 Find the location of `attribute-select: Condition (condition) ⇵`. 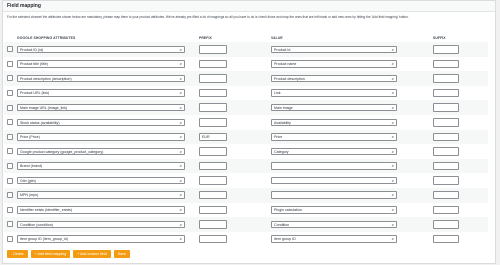

attribute-select: Condition (condition) ⇵ is located at coordinates (101, 224).